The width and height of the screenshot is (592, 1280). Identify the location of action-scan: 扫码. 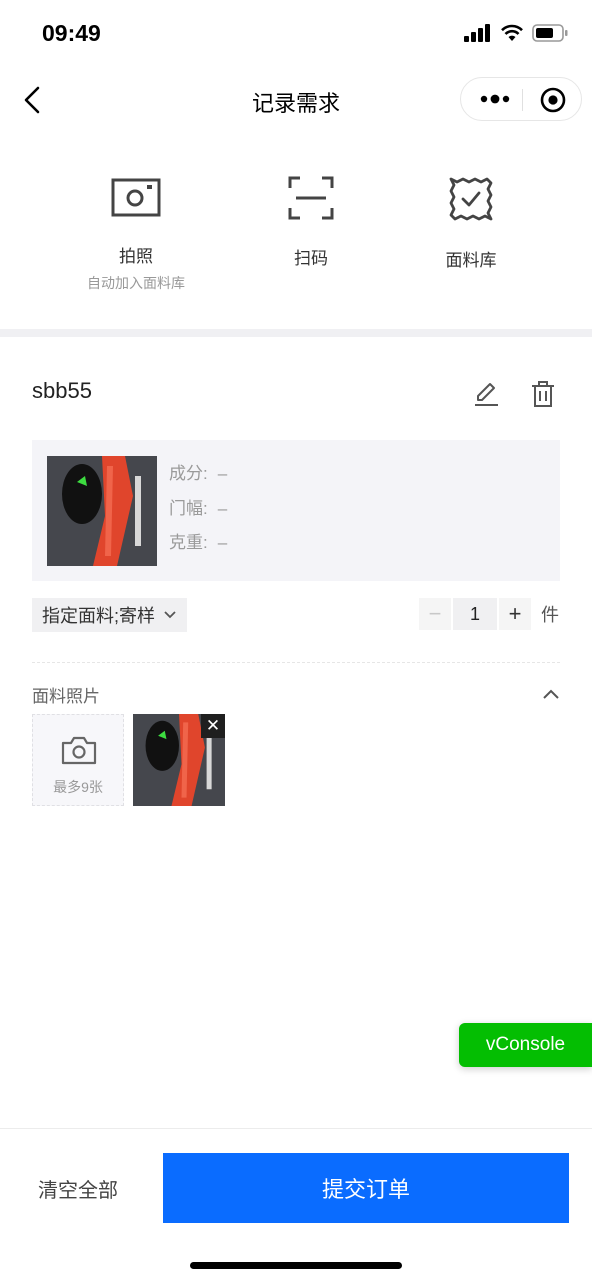
(311, 222).